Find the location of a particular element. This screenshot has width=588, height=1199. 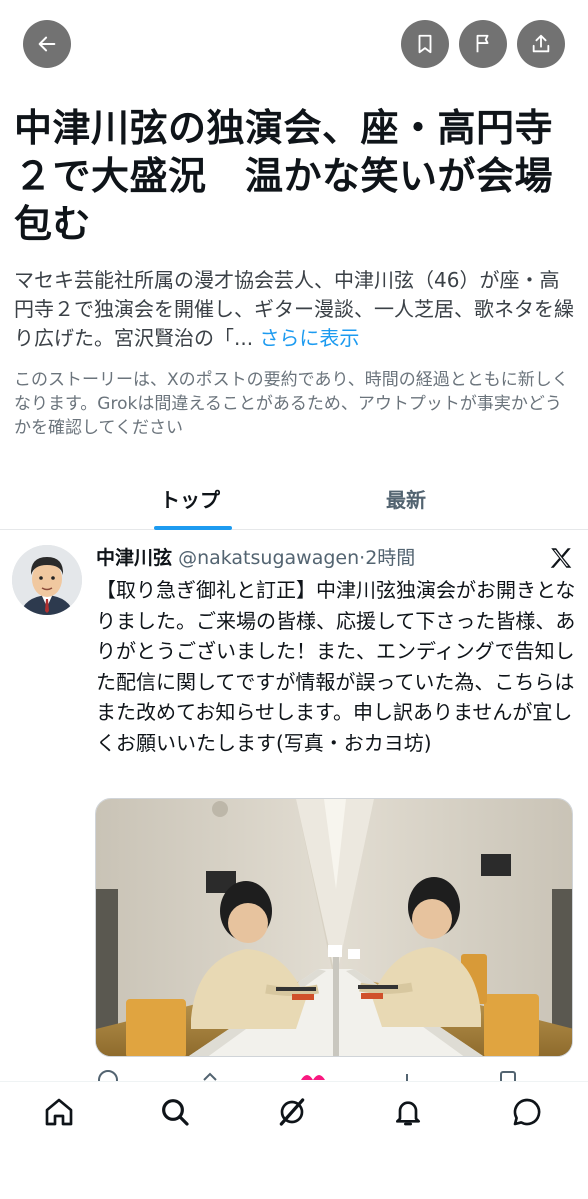

back-button is located at coordinates (47, 44).